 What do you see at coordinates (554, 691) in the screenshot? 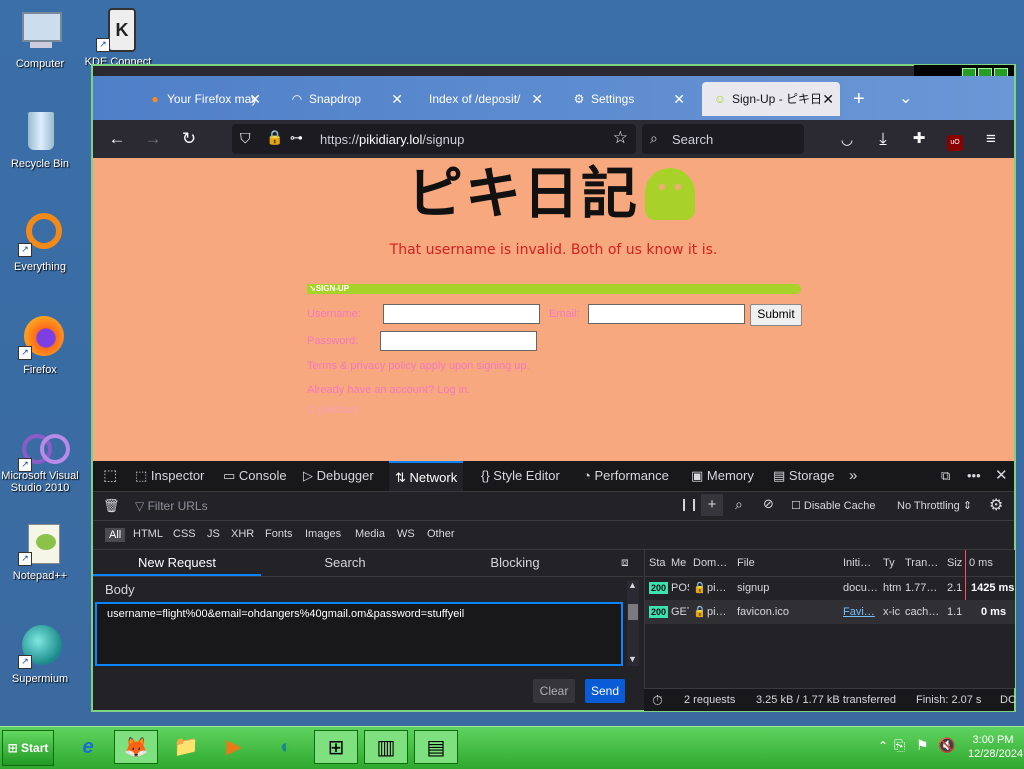
I see `clear-button: Clear` at bounding box center [554, 691].